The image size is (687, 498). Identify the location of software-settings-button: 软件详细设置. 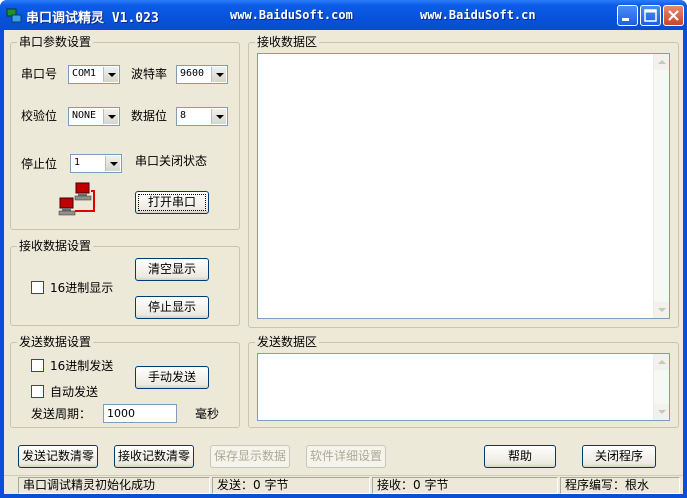
(346, 456).